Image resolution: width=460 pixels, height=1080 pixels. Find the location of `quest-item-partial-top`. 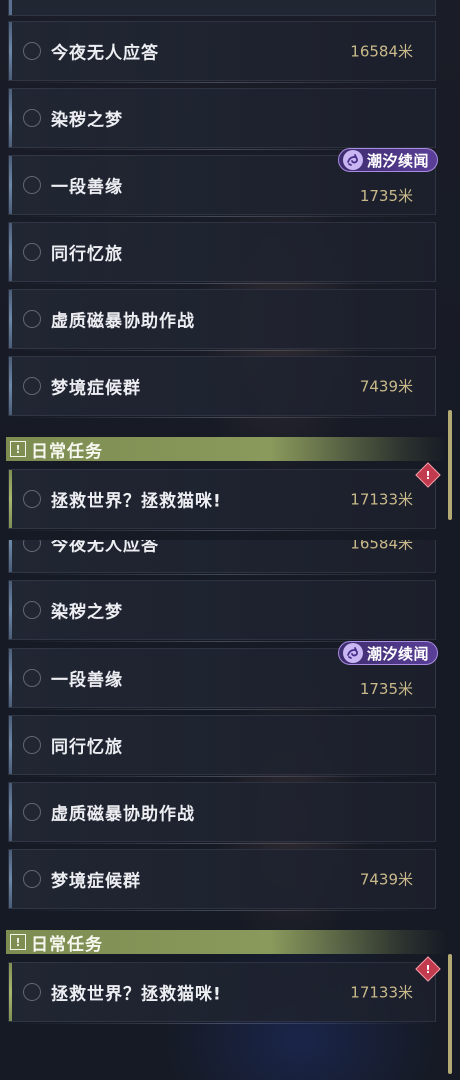

quest-item-partial-top is located at coordinates (222, 8).